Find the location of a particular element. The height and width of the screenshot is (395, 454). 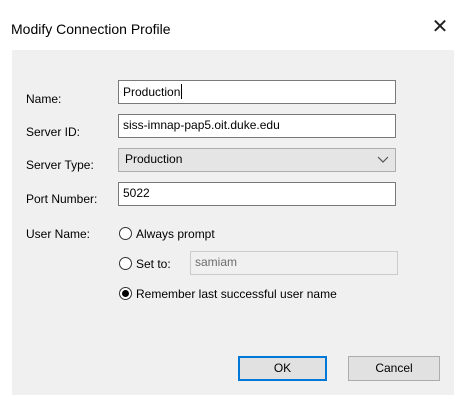

set-to-username-input: samiam is located at coordinates (294, 263).